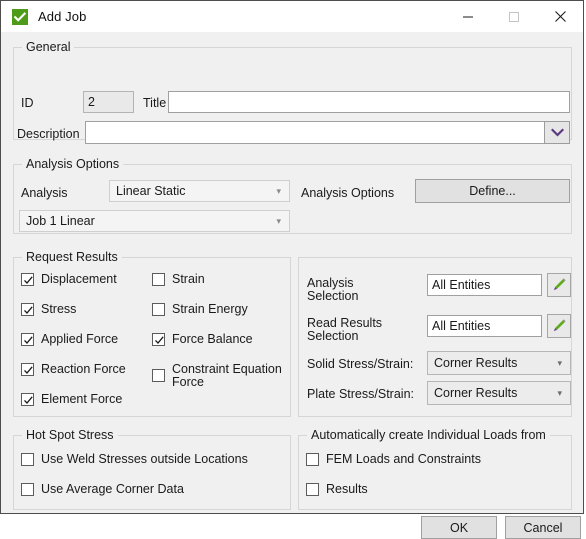 This screenshot has width=586, height=539. I want to click on checkbox-reaction-force: Reaction Force, so click(73, 369).